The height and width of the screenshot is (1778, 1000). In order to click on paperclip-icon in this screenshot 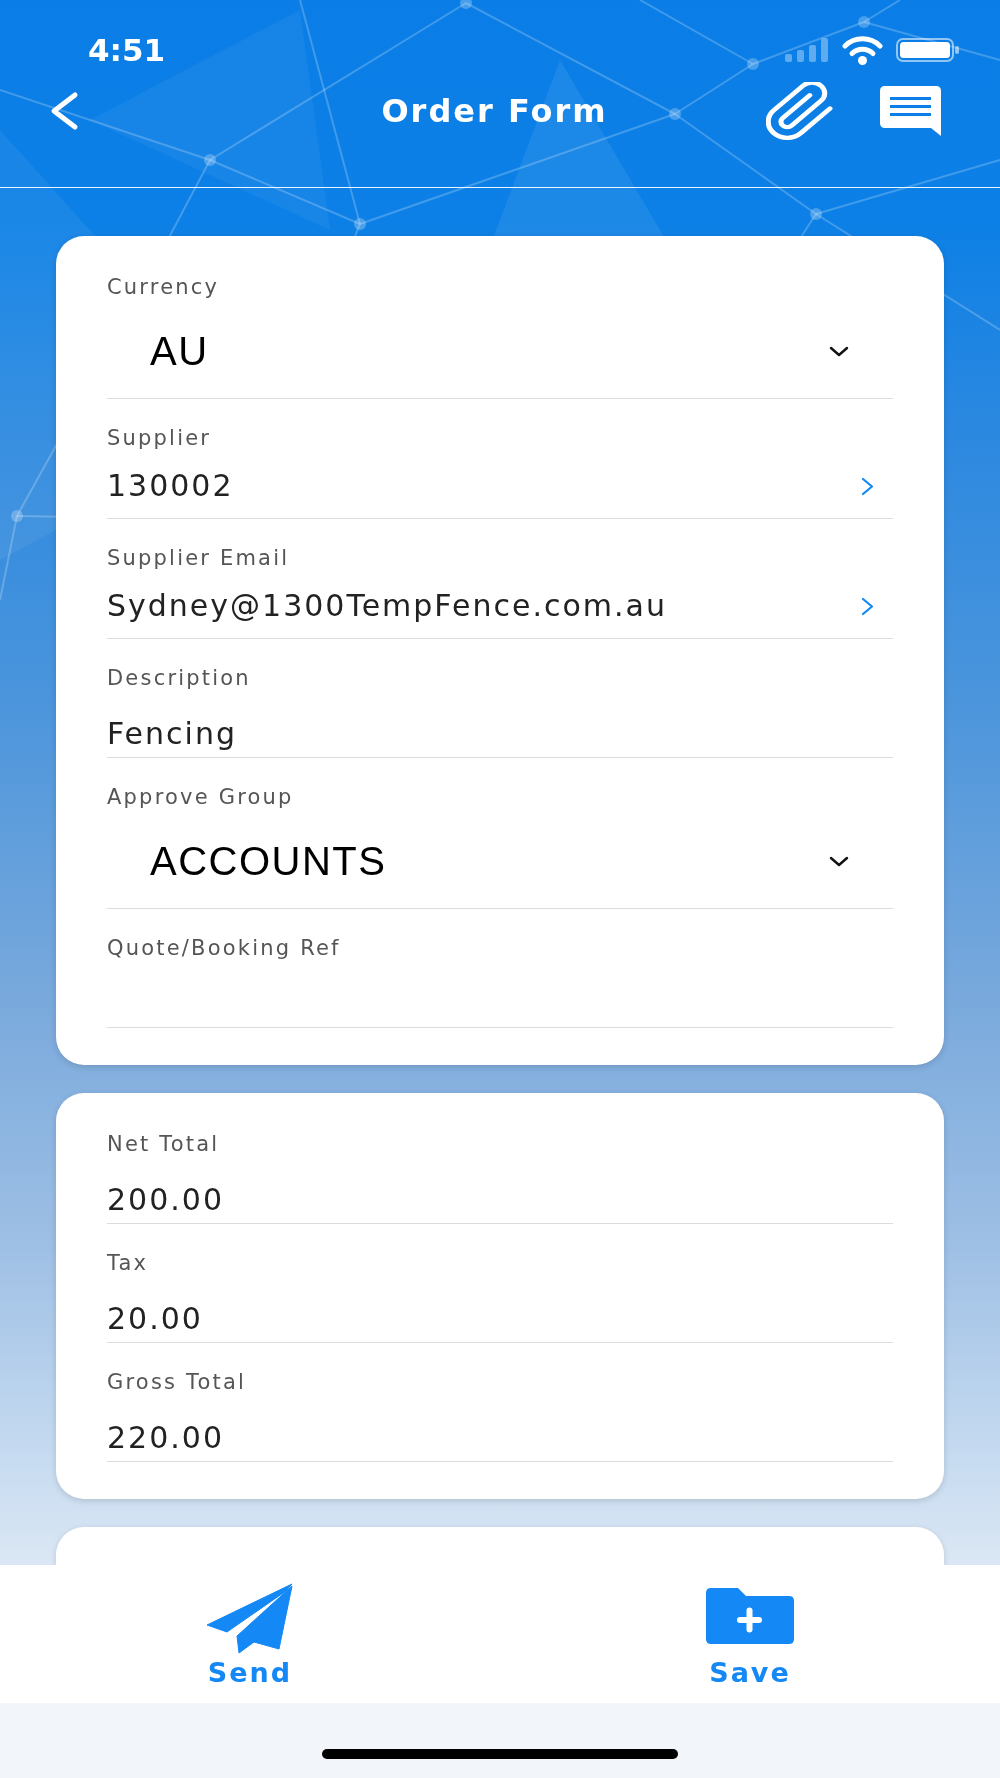, I will do `click(800, 111)`.